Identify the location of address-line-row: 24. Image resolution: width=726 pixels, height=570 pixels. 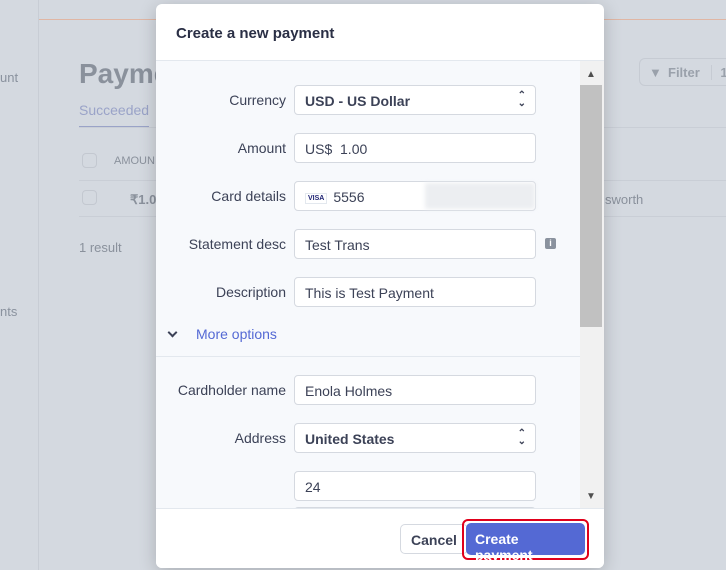
(368, 486).